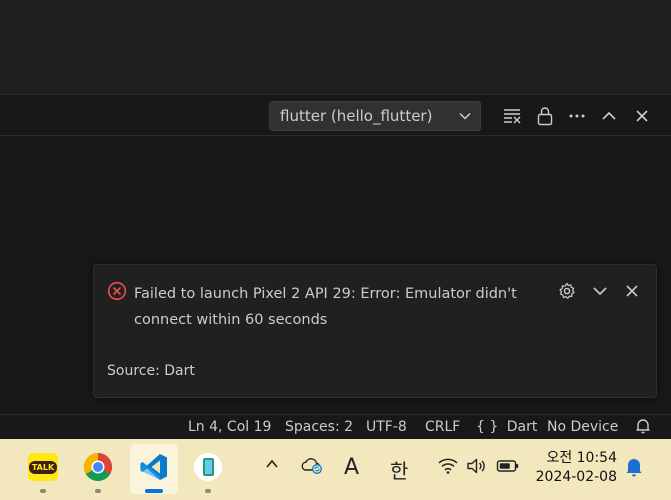  Describe the element at coordinates (231, 320) in the screenshot. I see `notification-message-line-2: connect within 60 seconds` at that location.